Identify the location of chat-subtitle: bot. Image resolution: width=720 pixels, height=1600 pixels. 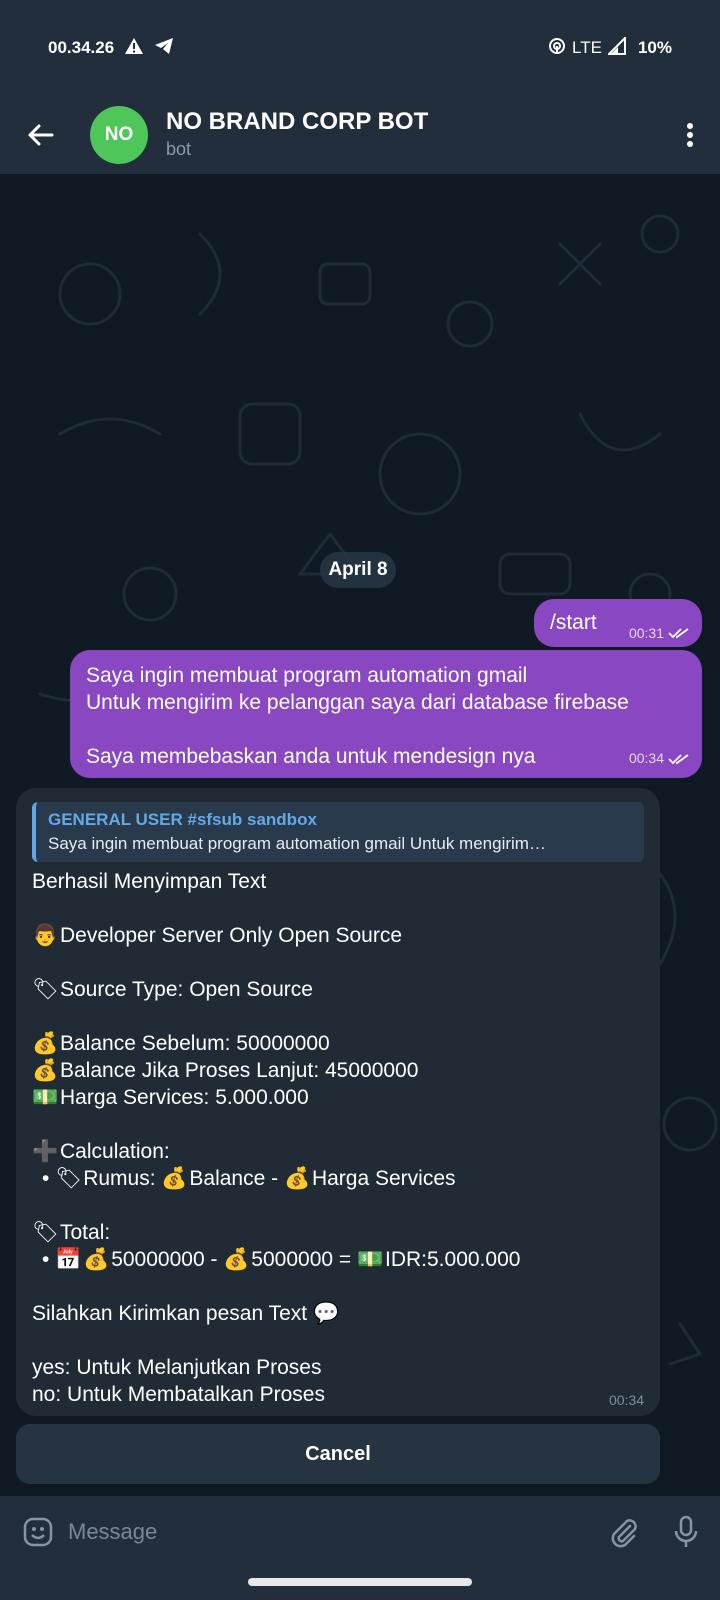
(179, 149).